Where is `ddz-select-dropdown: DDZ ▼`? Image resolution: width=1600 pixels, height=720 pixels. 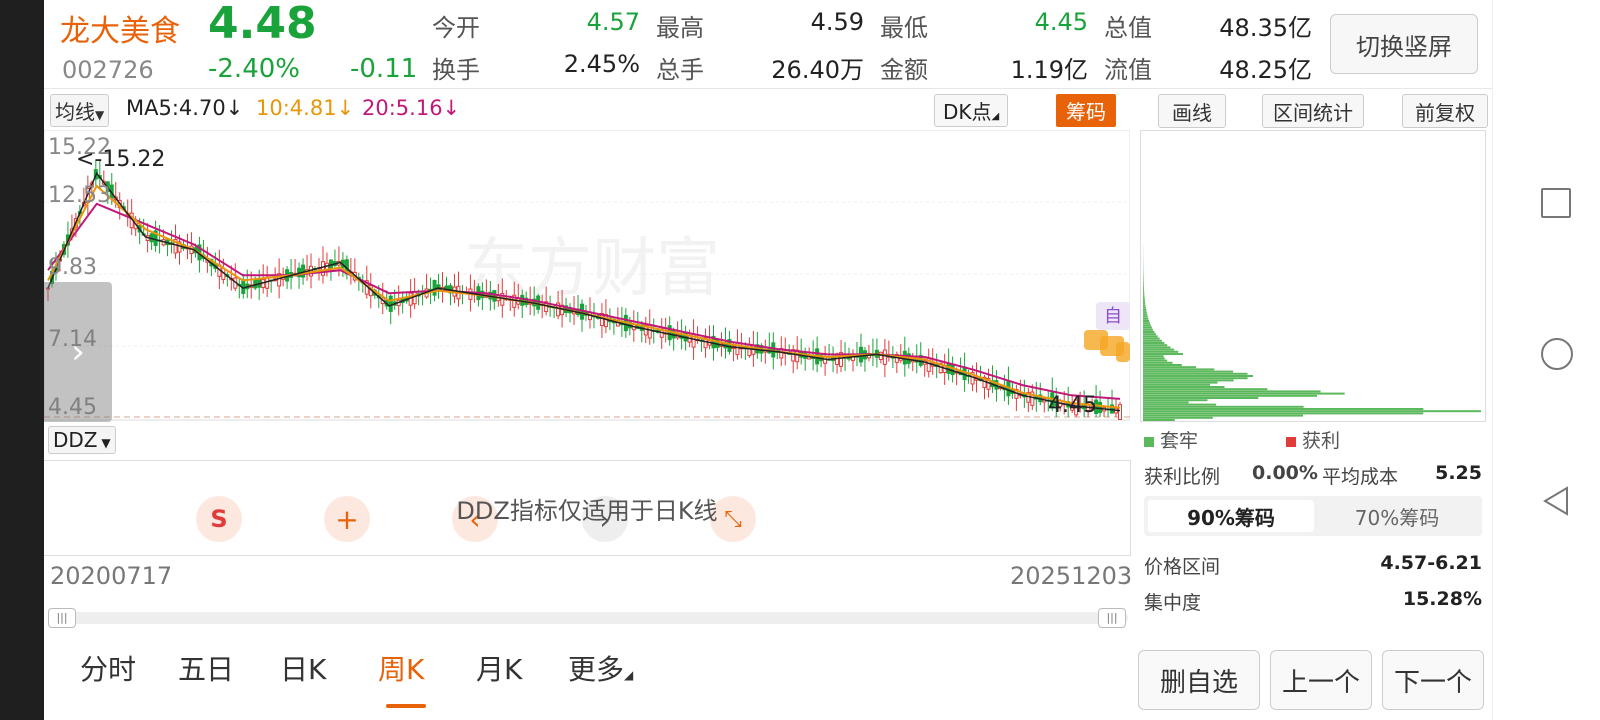
ddz-select-dropdown: DDZ ▼ is located at coordinates (82, 440).